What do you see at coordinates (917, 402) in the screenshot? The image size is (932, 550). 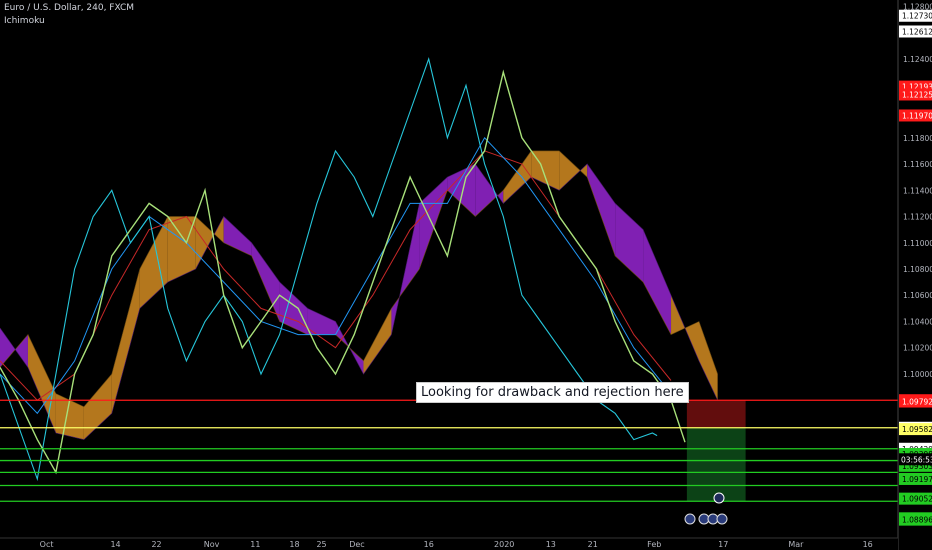 I see `price-label: 1.09792` at bounding box center [917, 402].